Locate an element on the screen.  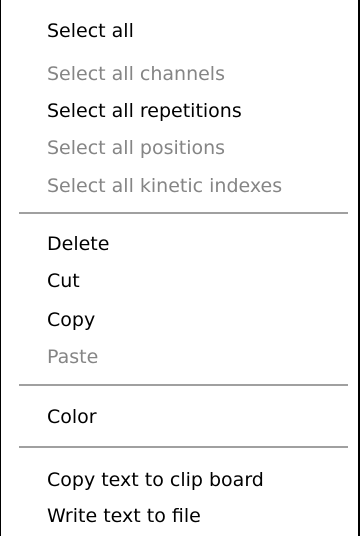
menu-item-select-all: Select all is located at coordinates (90, 31).